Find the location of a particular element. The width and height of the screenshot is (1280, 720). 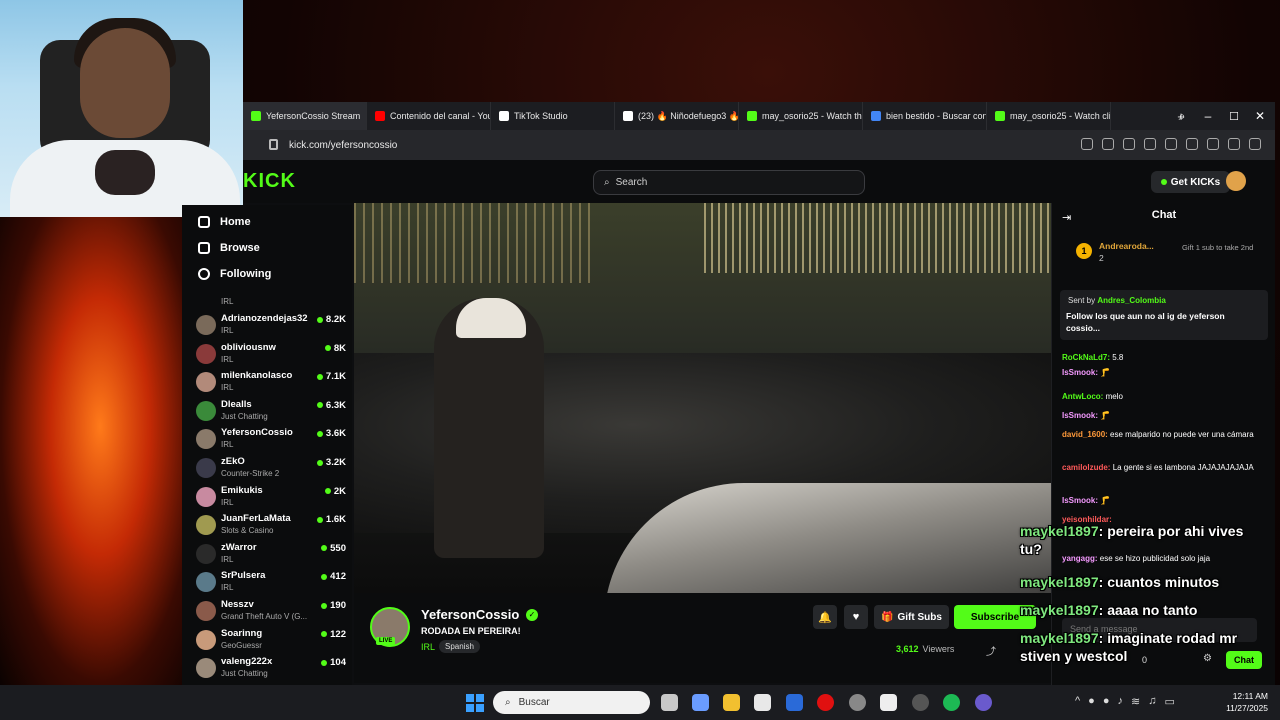

volume-icon: ♫ is located at coordinates (1152, 701).